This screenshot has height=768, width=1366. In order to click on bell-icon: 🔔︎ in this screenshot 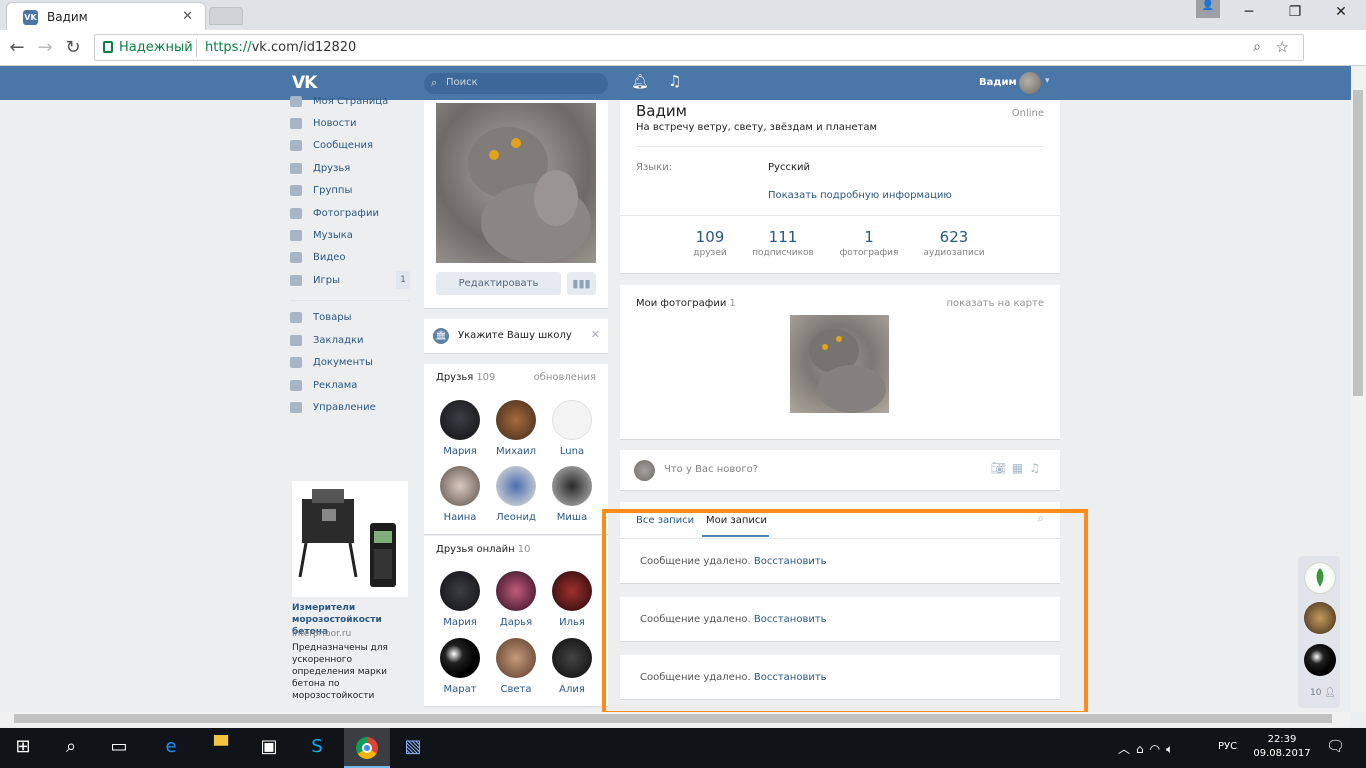, I will do `click(640, 82)`.